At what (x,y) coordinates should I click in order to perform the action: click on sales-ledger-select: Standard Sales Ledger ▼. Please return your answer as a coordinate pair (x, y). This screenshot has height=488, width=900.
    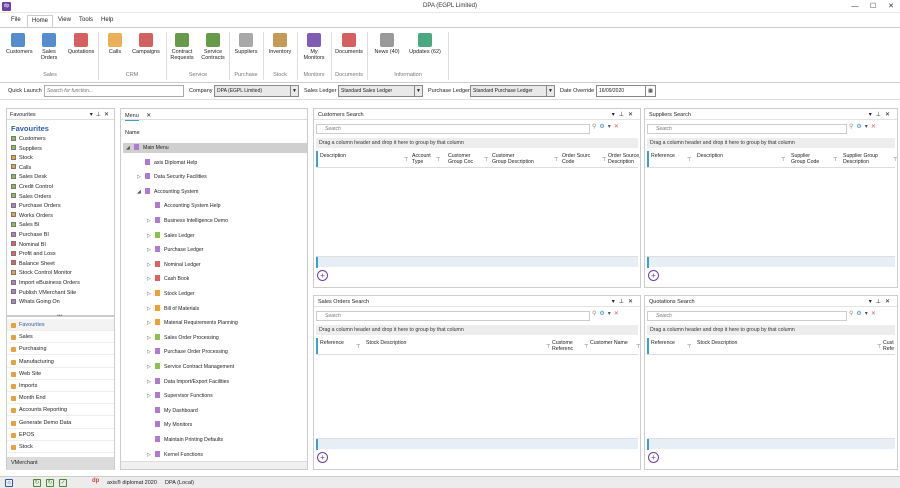
    Looking at the image, I should click on (380, 91).